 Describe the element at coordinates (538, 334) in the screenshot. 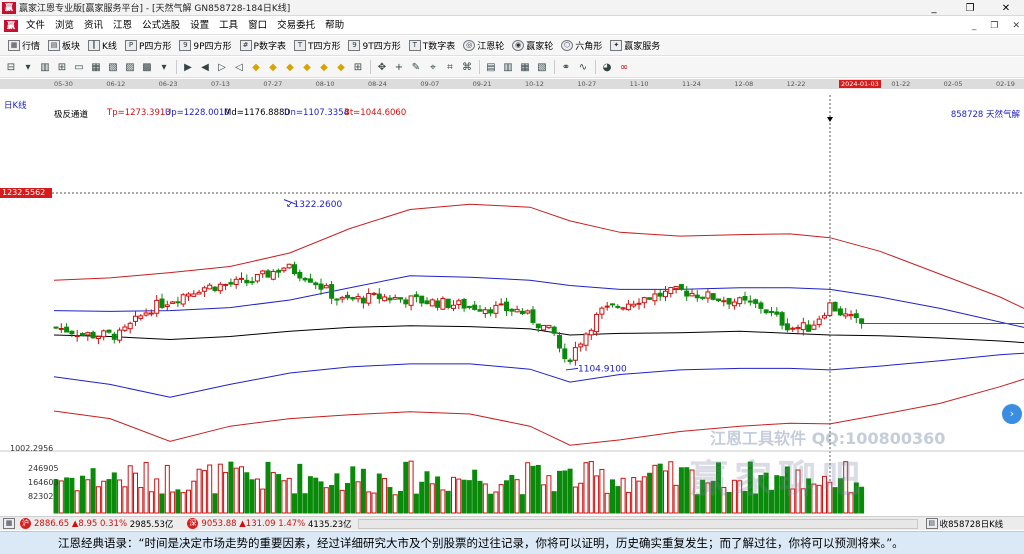

I see `md-band-line` at that location.